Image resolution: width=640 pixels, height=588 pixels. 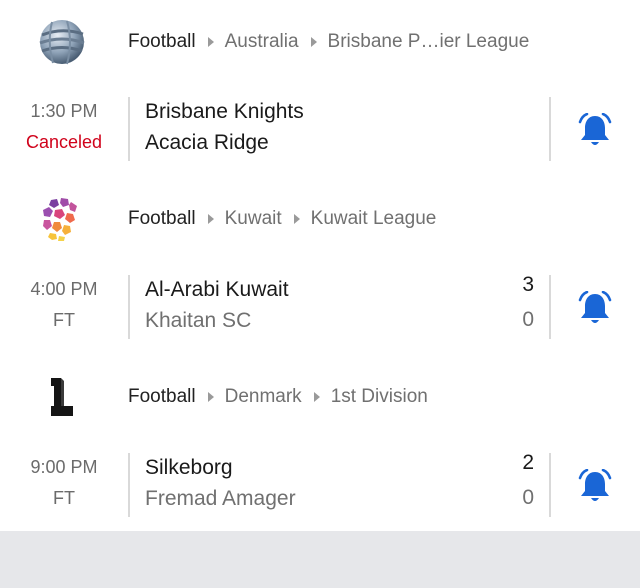 I want to click on home-team-name: Brisbane Knights, so click(x=224, y=111).